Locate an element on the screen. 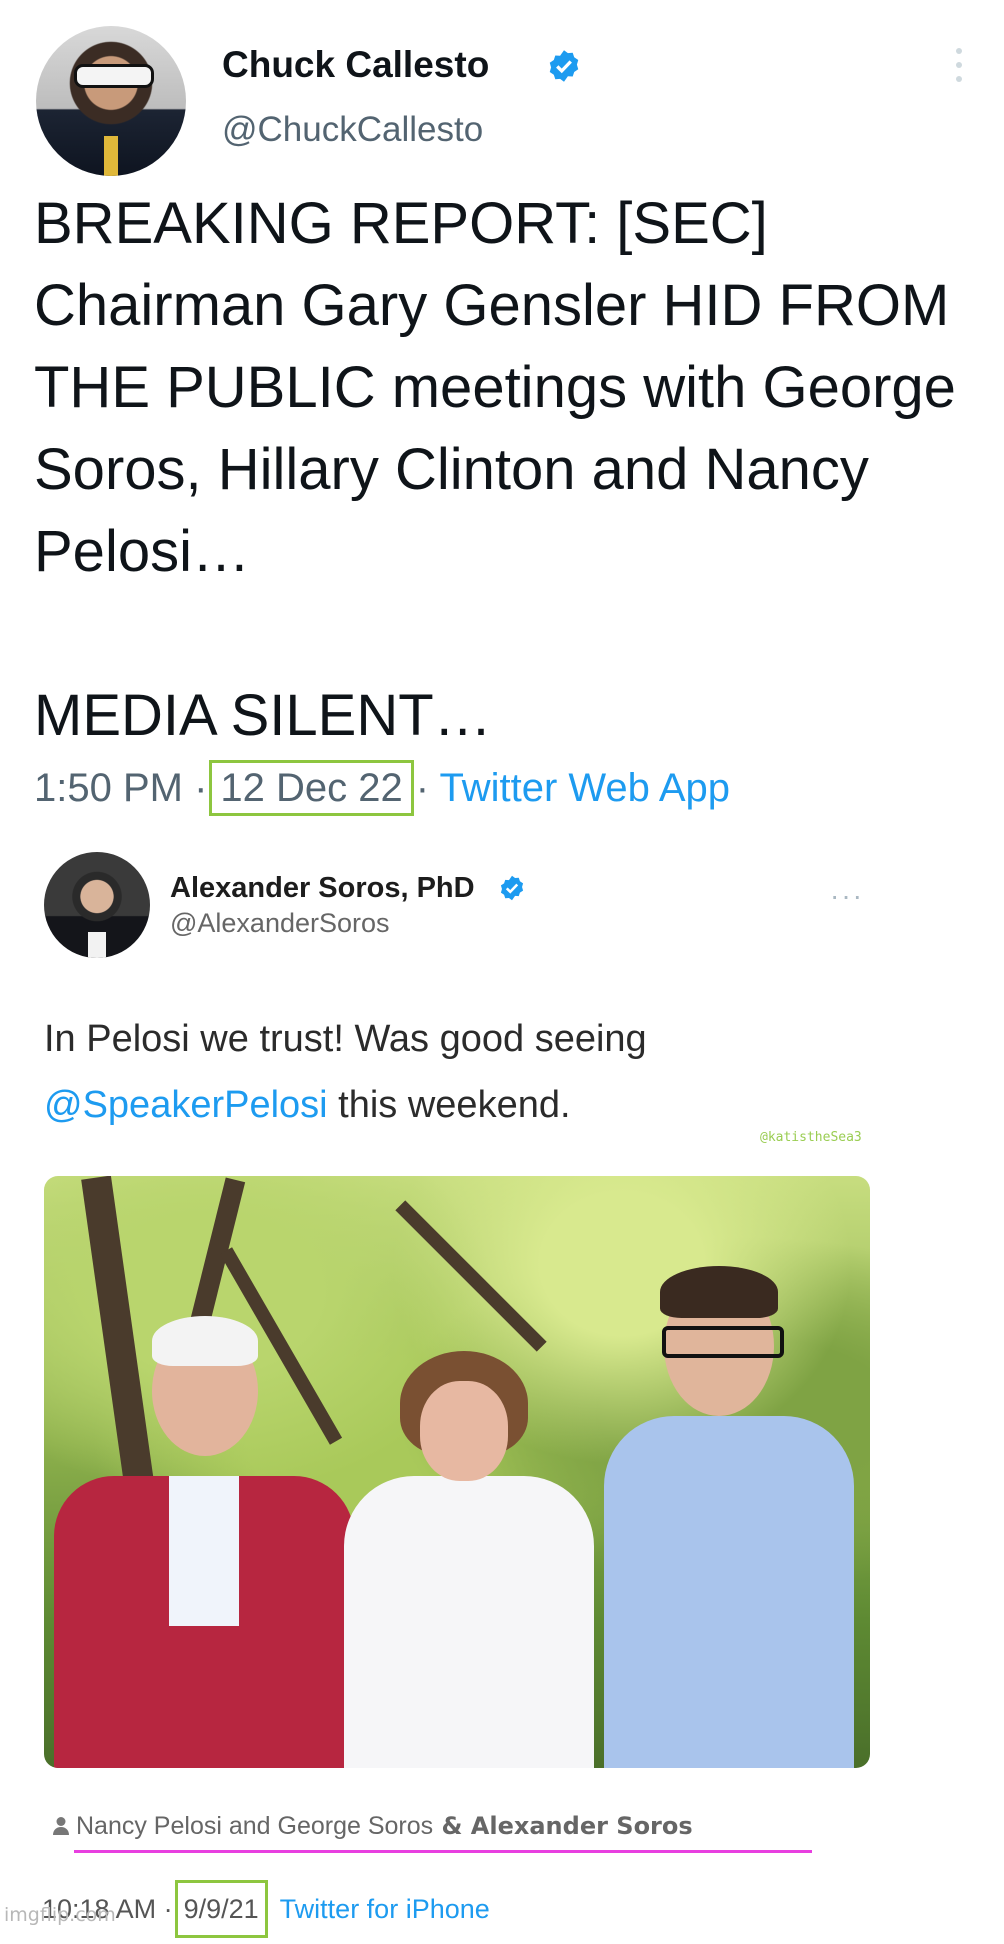 This screenshot has height=1944, width=1004. person-right-body is located at coordinates (729, 1592).